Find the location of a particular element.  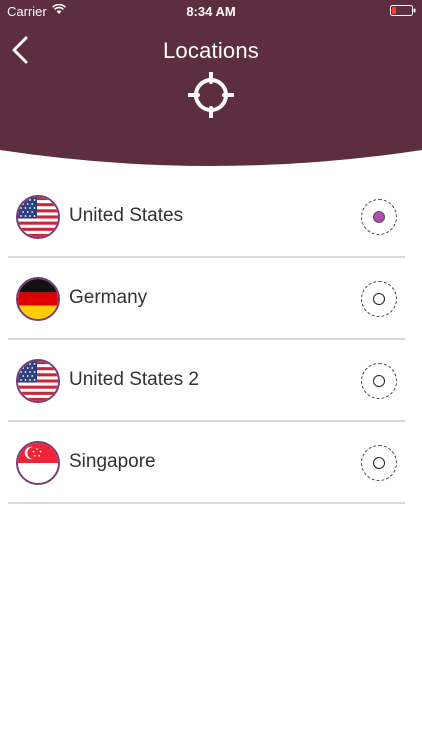

location-label: United States 2 is located at coordinates (134, 379).